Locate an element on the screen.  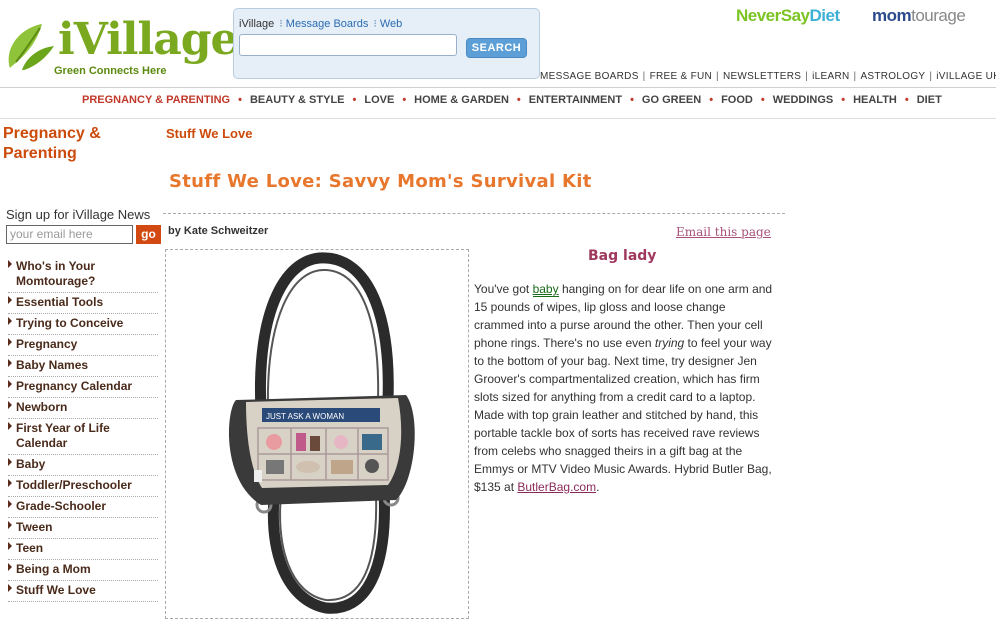
nav-go-green: GO GREEN is located at coordinates (671, 100).